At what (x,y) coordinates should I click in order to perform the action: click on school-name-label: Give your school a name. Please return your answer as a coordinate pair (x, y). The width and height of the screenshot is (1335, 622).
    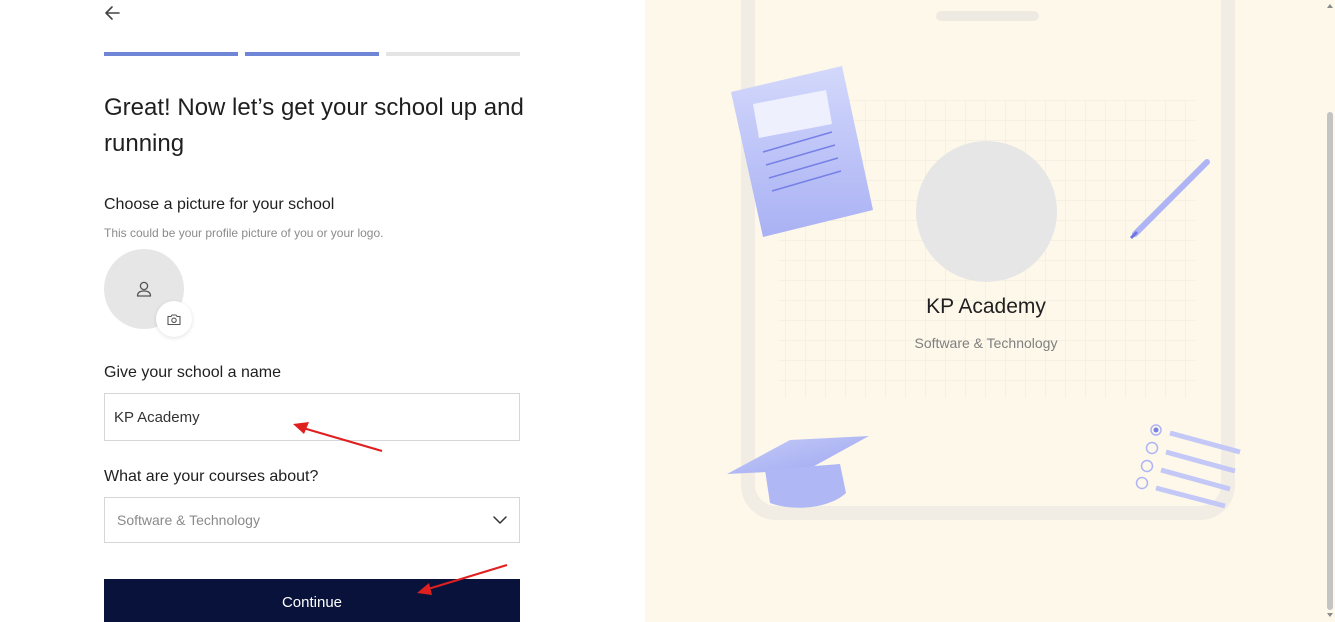
    Looking at the image, I should click on (192, 372).